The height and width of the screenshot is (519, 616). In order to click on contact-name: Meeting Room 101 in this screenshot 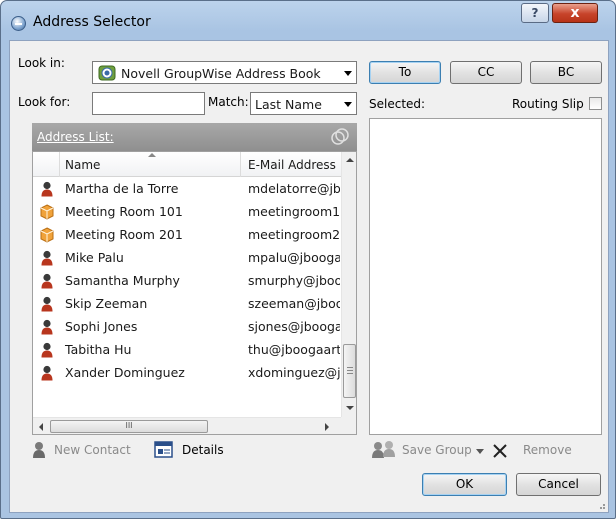, I will do `click(124, 211)`.